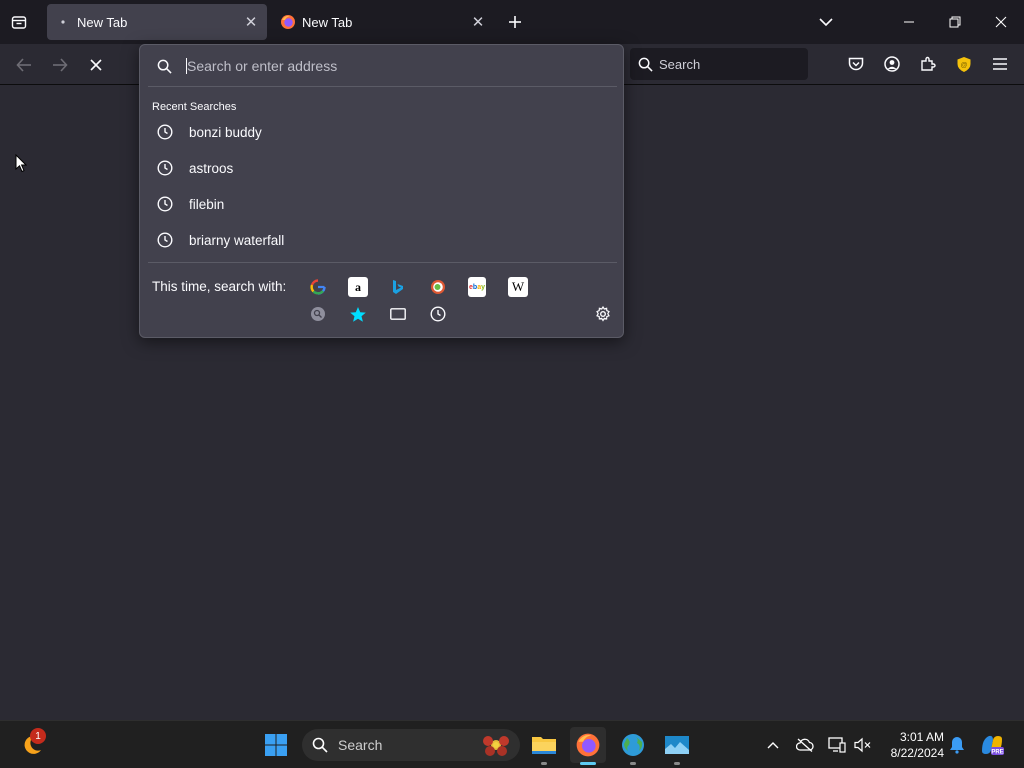  I want to click on start-windows-icon, so click(276, 745).